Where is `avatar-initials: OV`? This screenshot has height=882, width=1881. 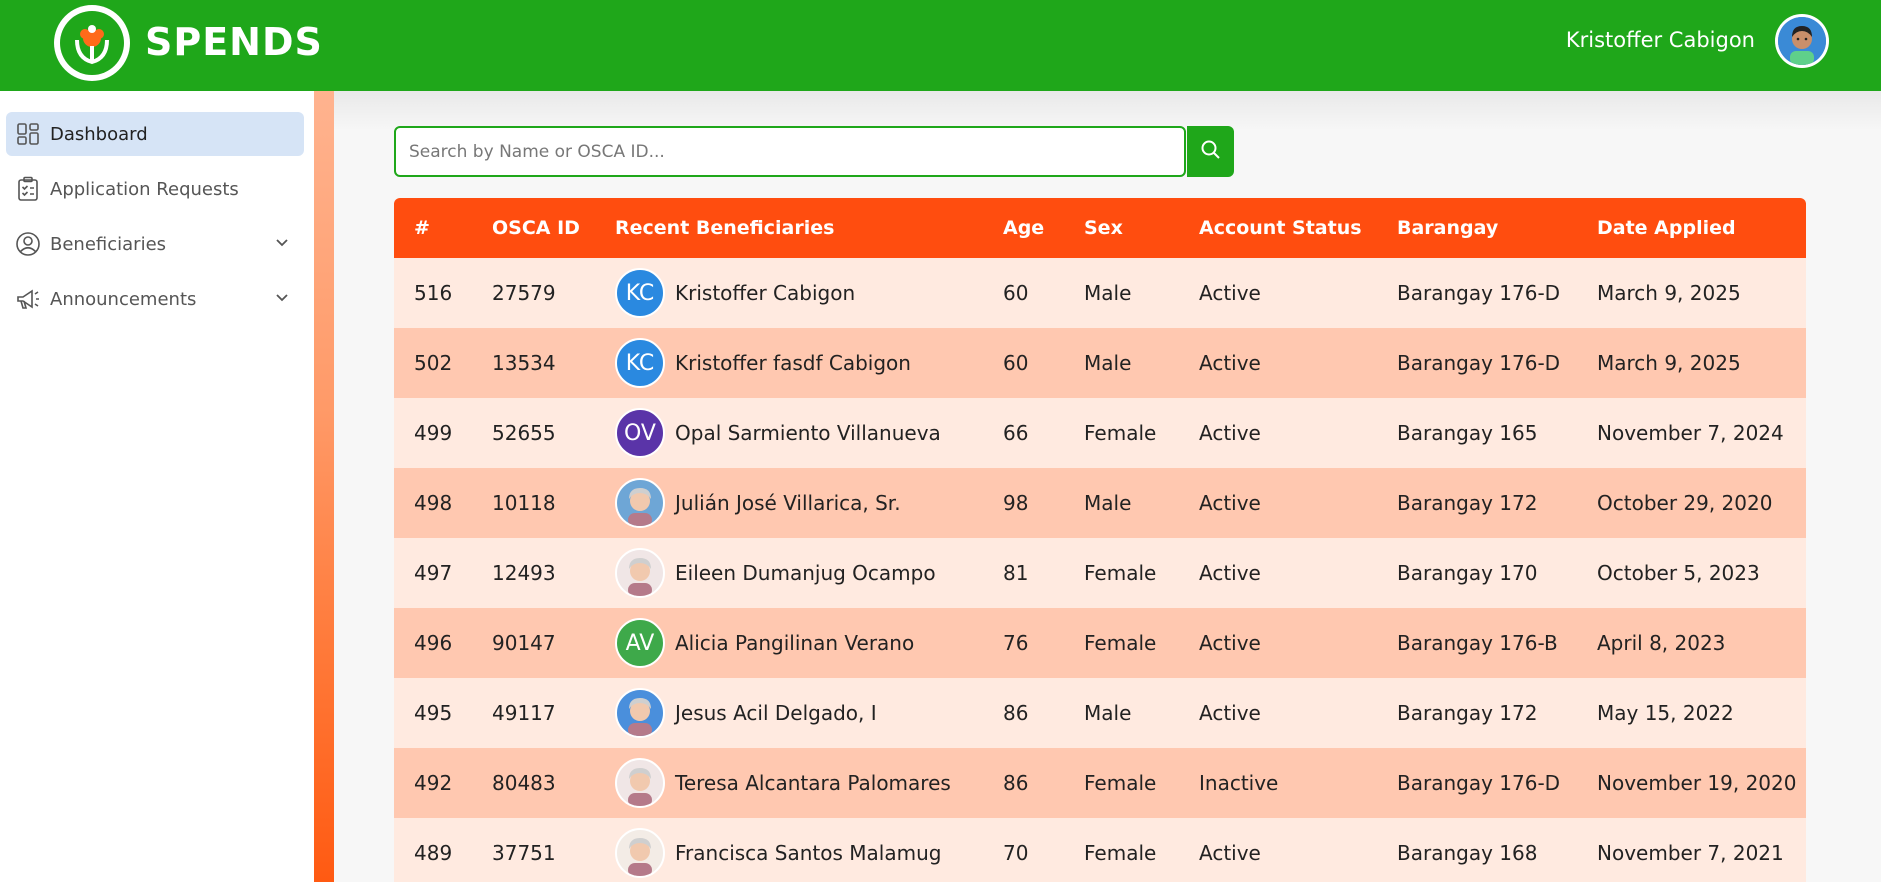 avatar-initials: OV is located at coordinates (640, 433).